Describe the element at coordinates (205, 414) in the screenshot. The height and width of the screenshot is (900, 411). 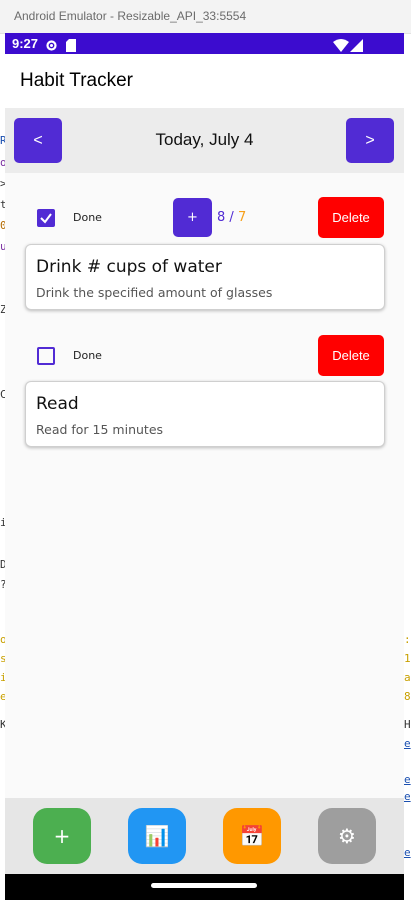
I see `habit-card: Read Read for 15 minutes` at that location.